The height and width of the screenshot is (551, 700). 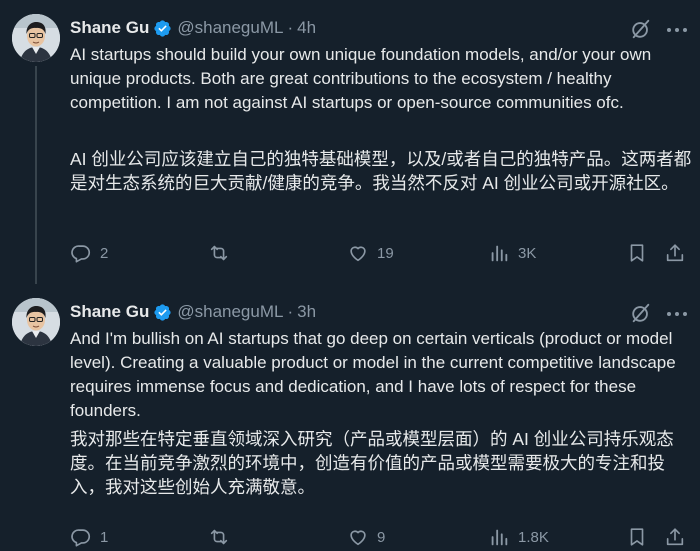 I want to click on reply-count: 2, so click(x=104, y=253).